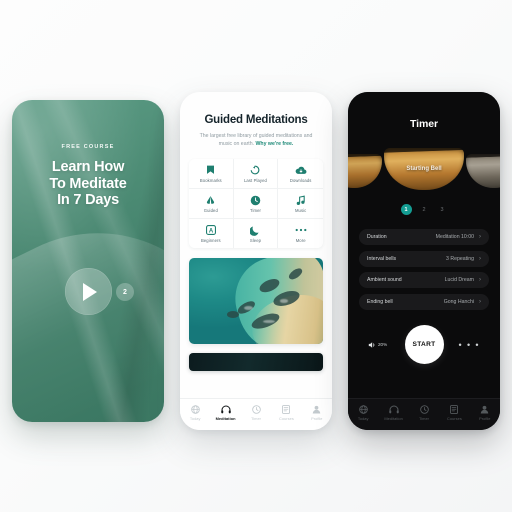 This screenshot has width=512, height=512. Describe the element at coordinates (255, 180) in the screenshot. I see `grid-label: Last Played` at that location.